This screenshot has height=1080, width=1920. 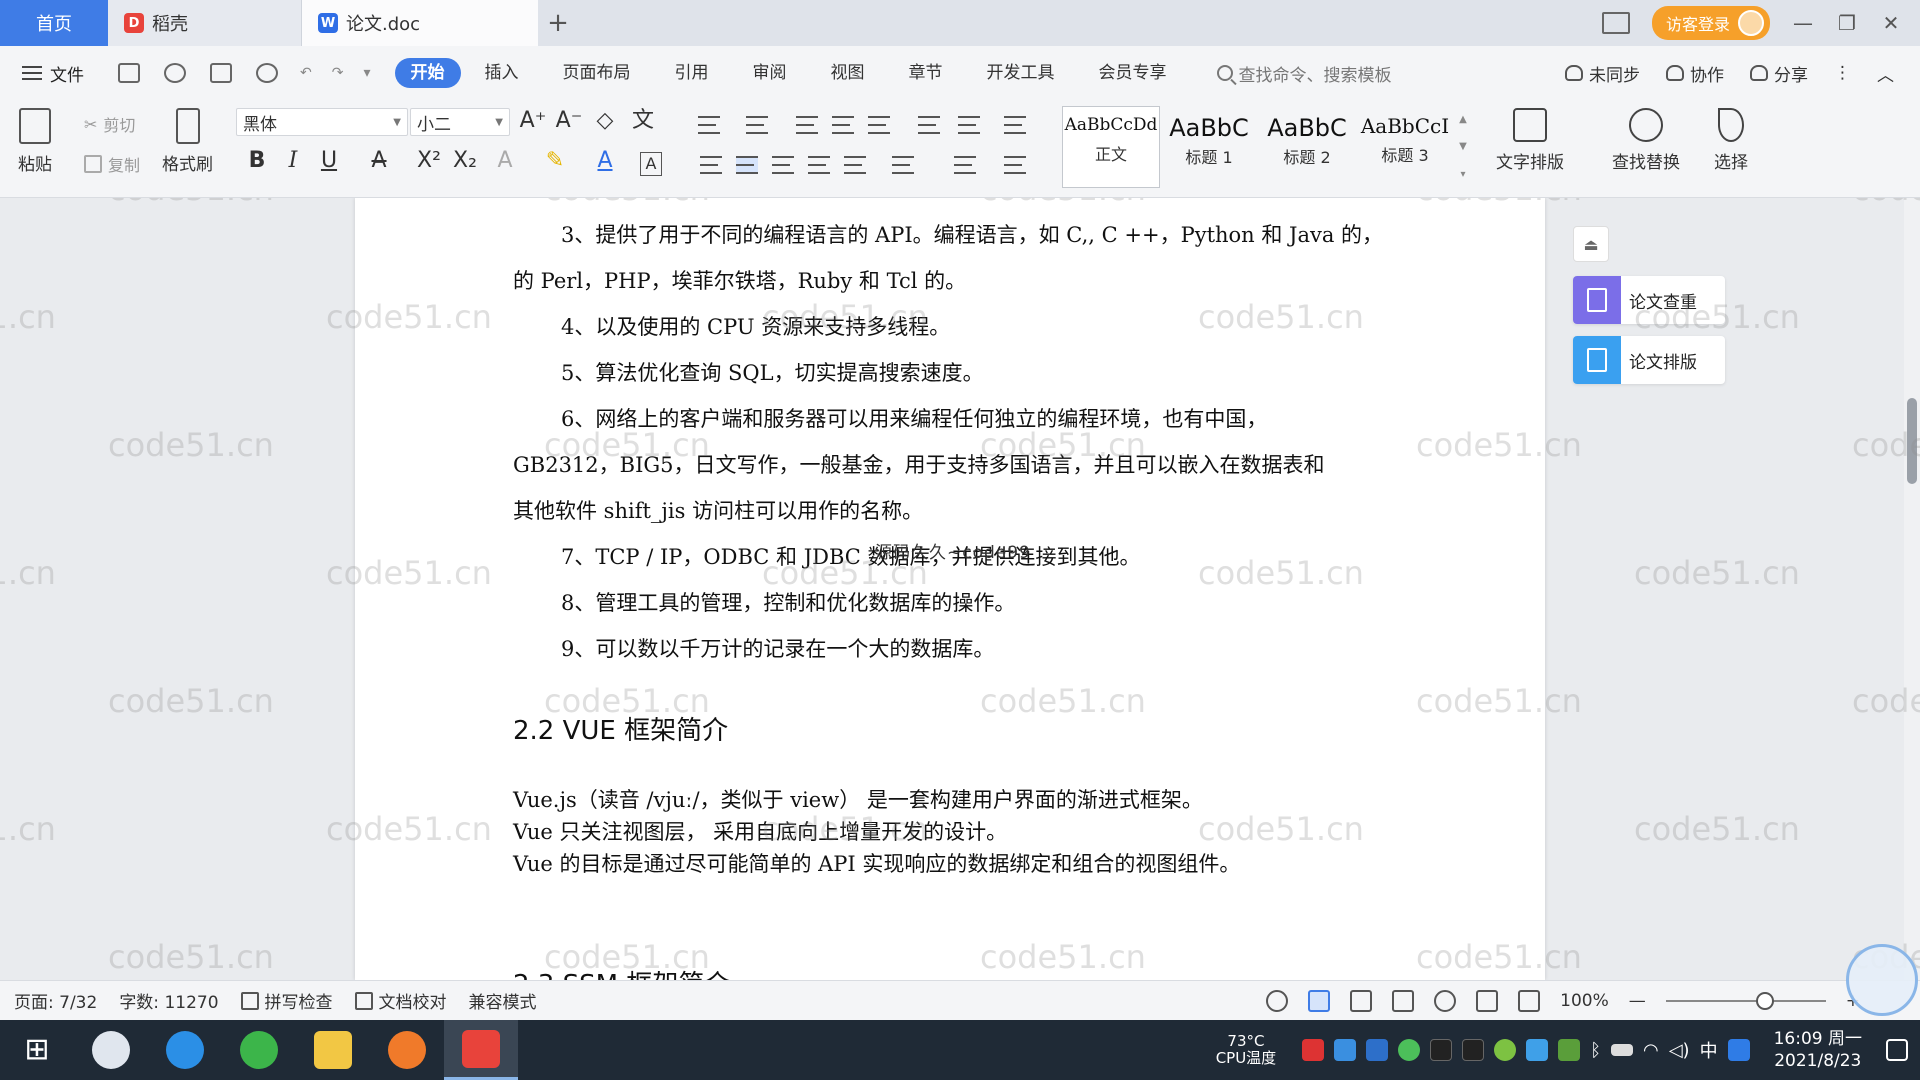 I want to click on page-indicator: 页面: 7/32, so click(x=55, y=1000).